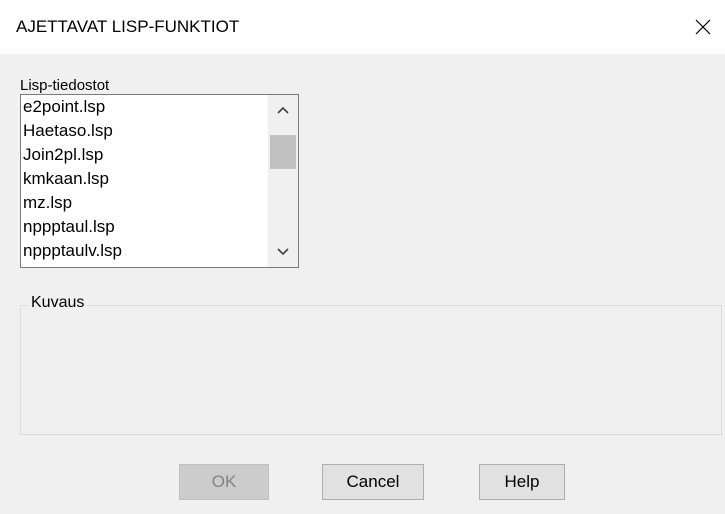 The height and width of the screenshot is (514, 725). What do you see at coordinates (143, 107) in the screenshot?
I see `list-item: e2point.lsp` at bounding box center [143, 107].